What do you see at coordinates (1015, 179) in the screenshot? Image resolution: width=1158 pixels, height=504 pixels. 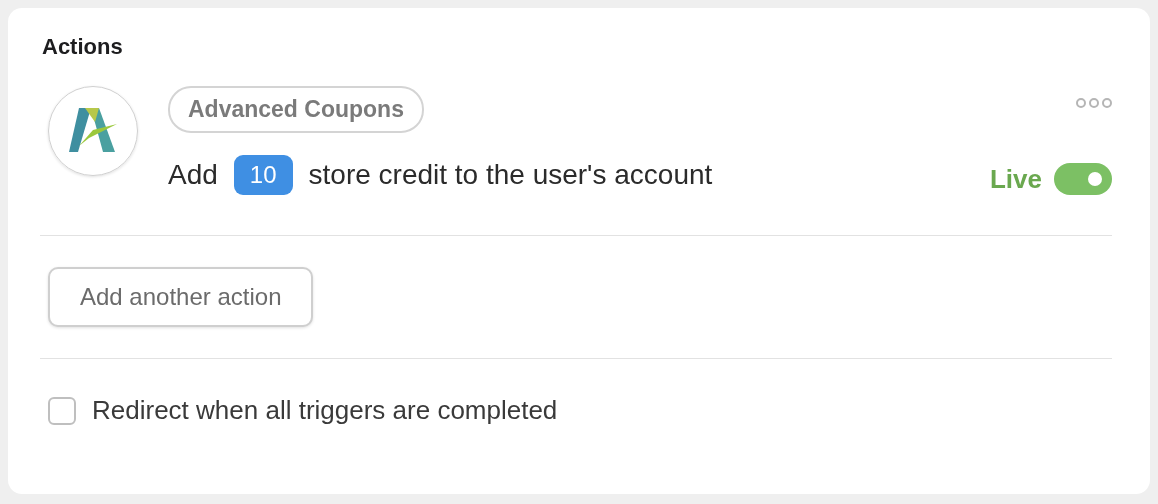 I see `status-label: Live` at bounding box center [1015, 179].